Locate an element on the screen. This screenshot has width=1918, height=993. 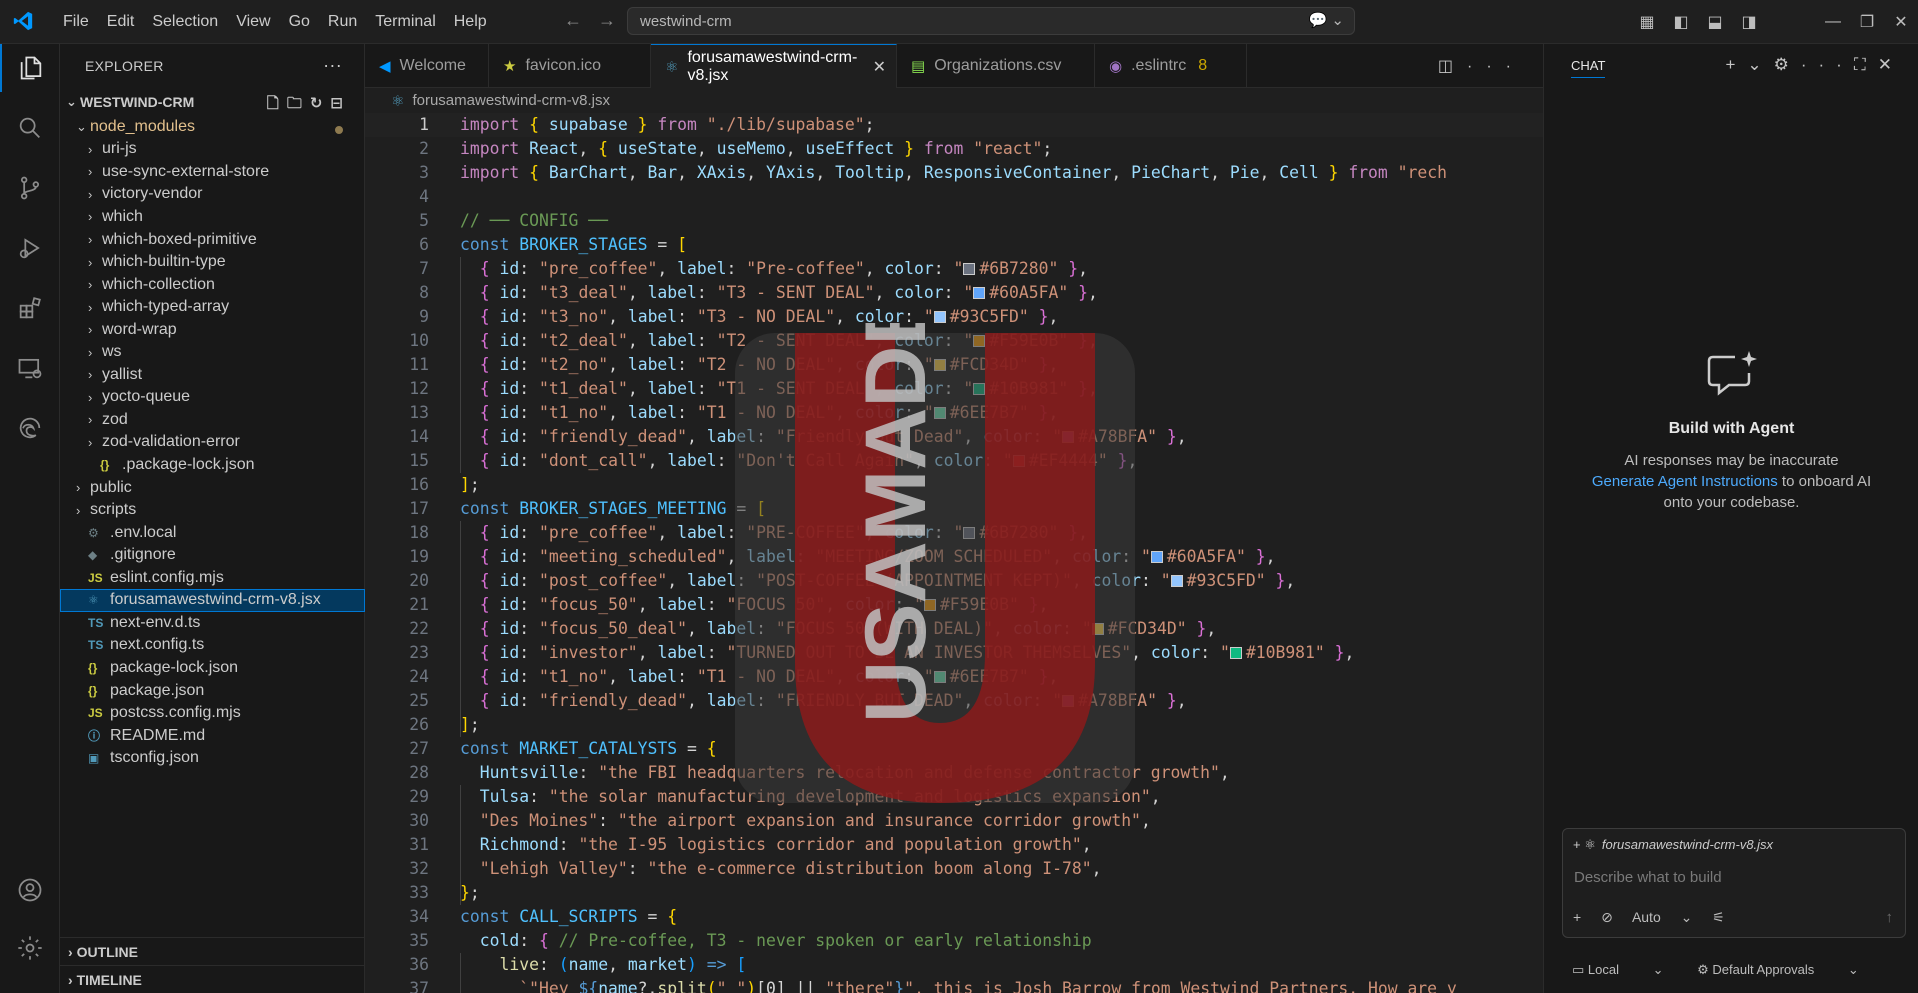
menu-item-selection: Selection is located at coordinates (185, 22).